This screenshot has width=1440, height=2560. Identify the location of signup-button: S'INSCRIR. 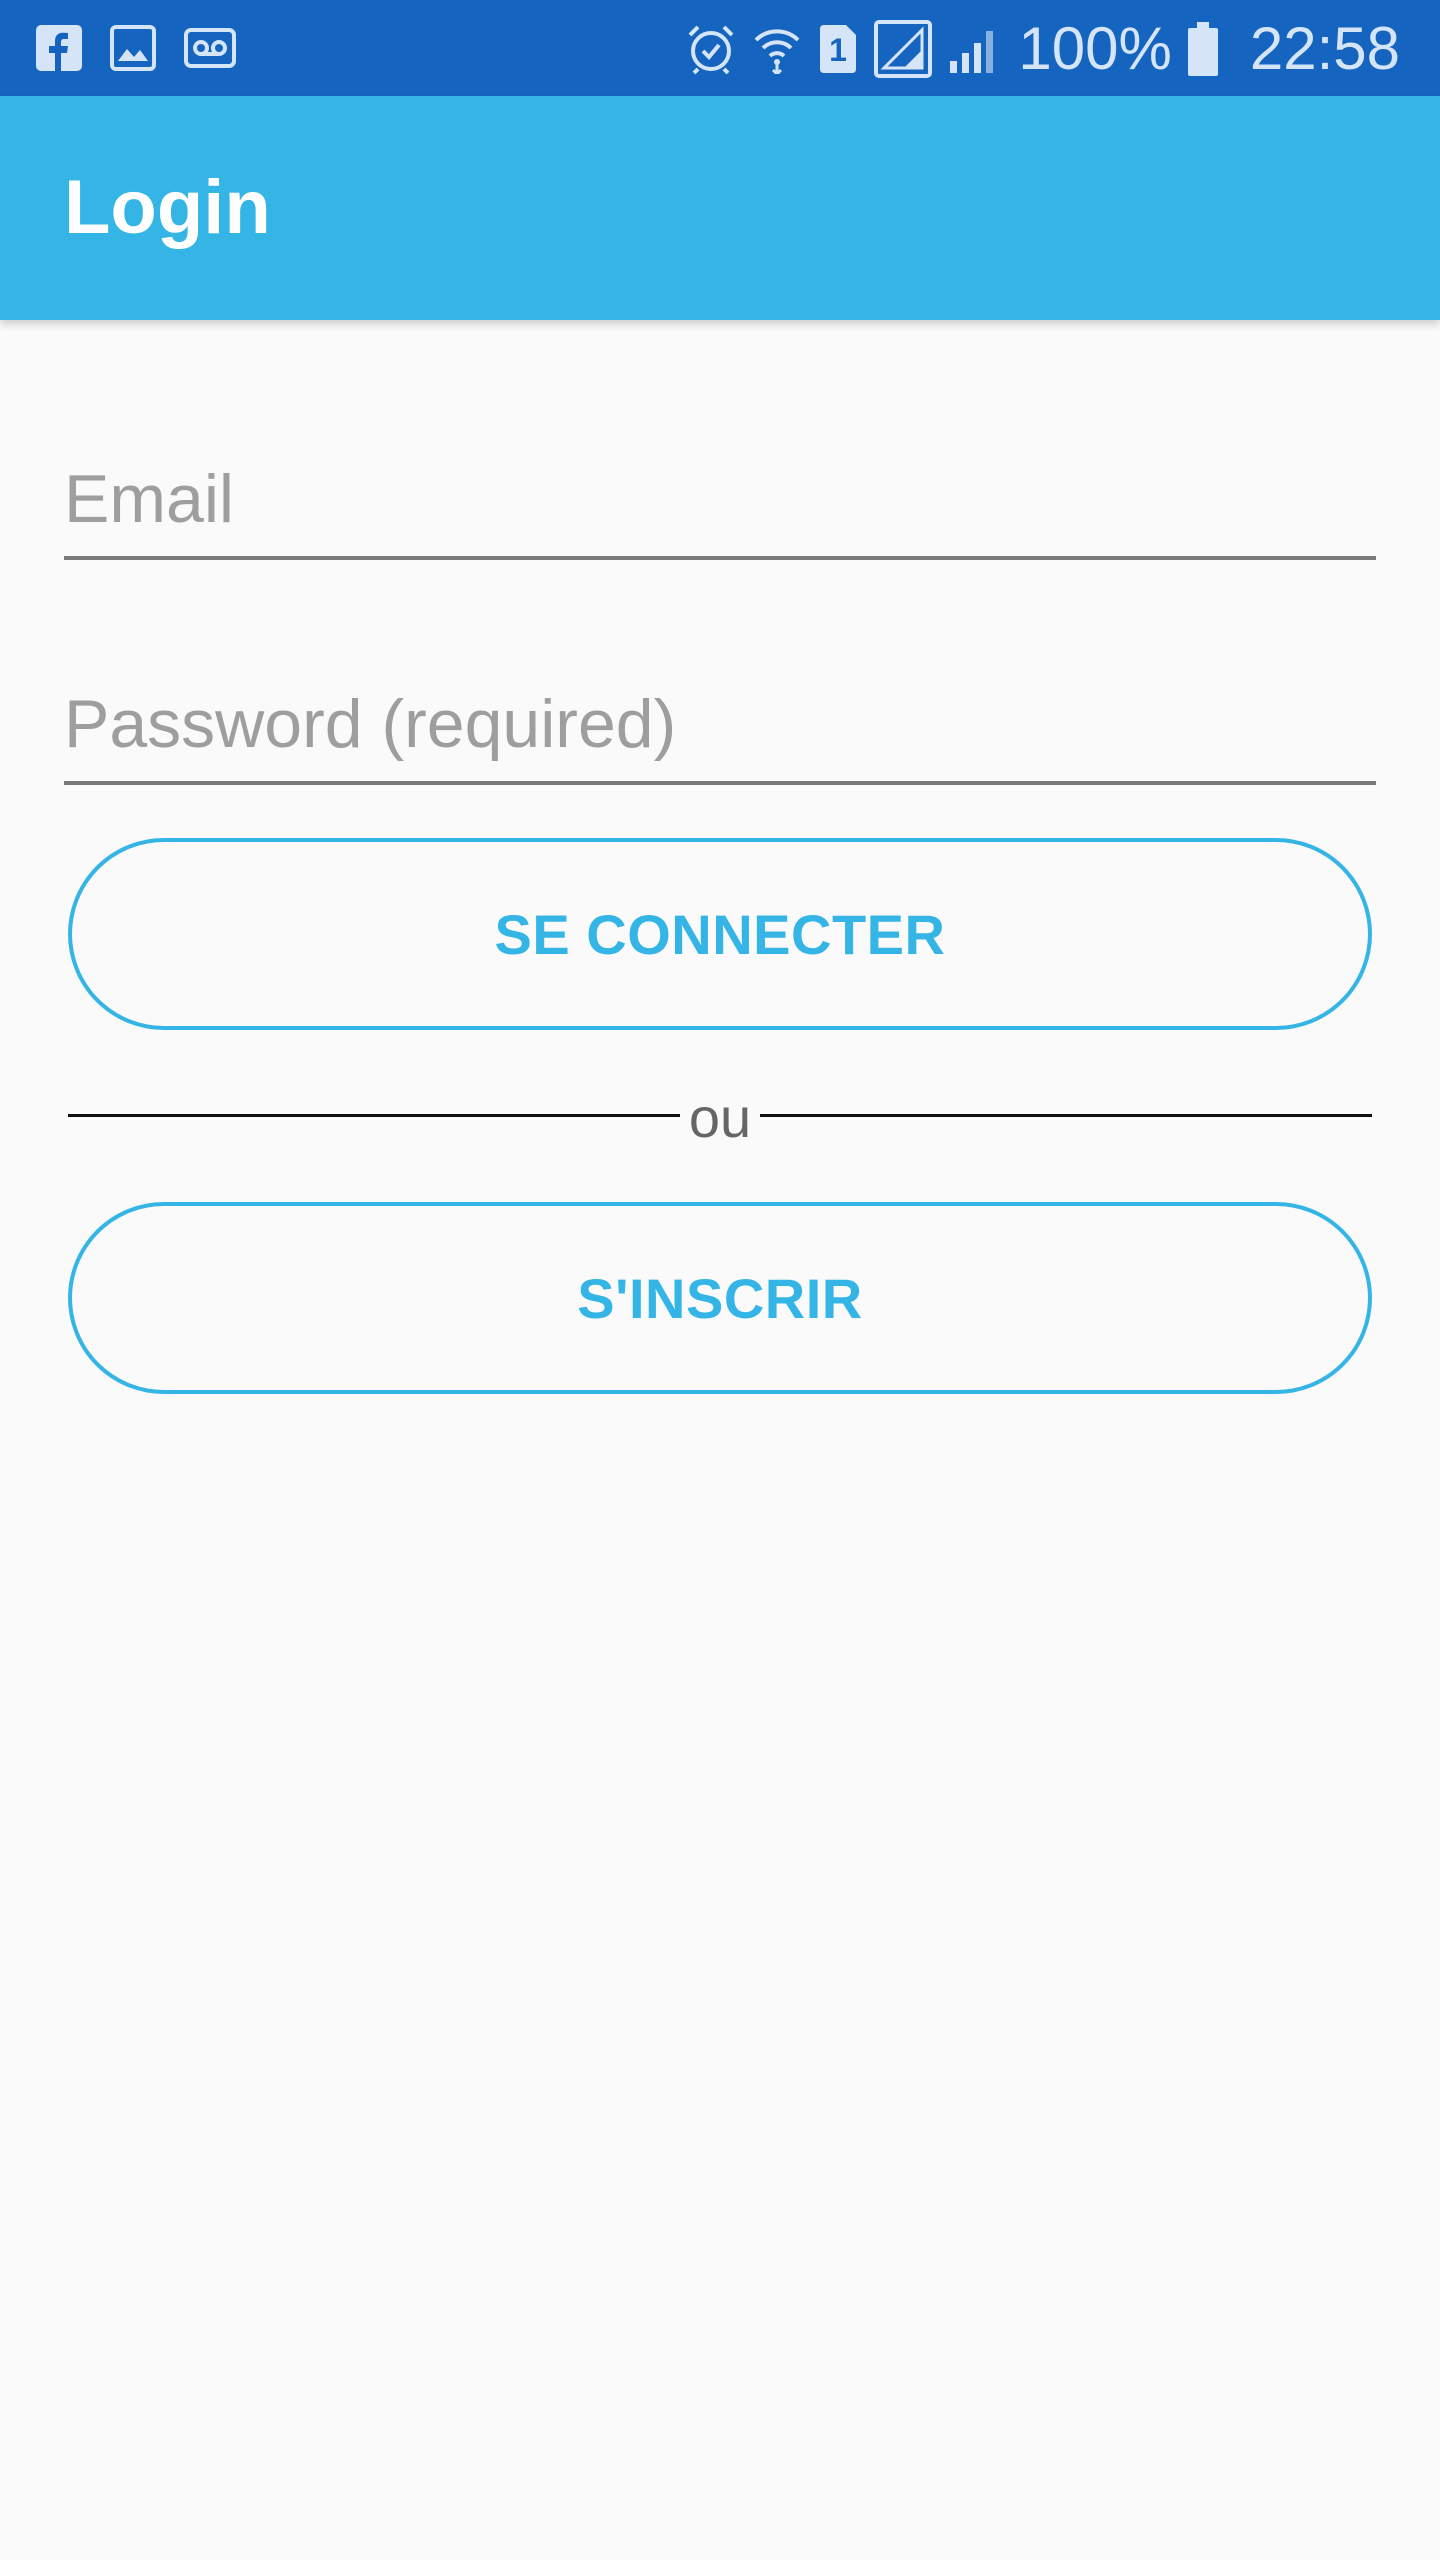
(720, 1298).